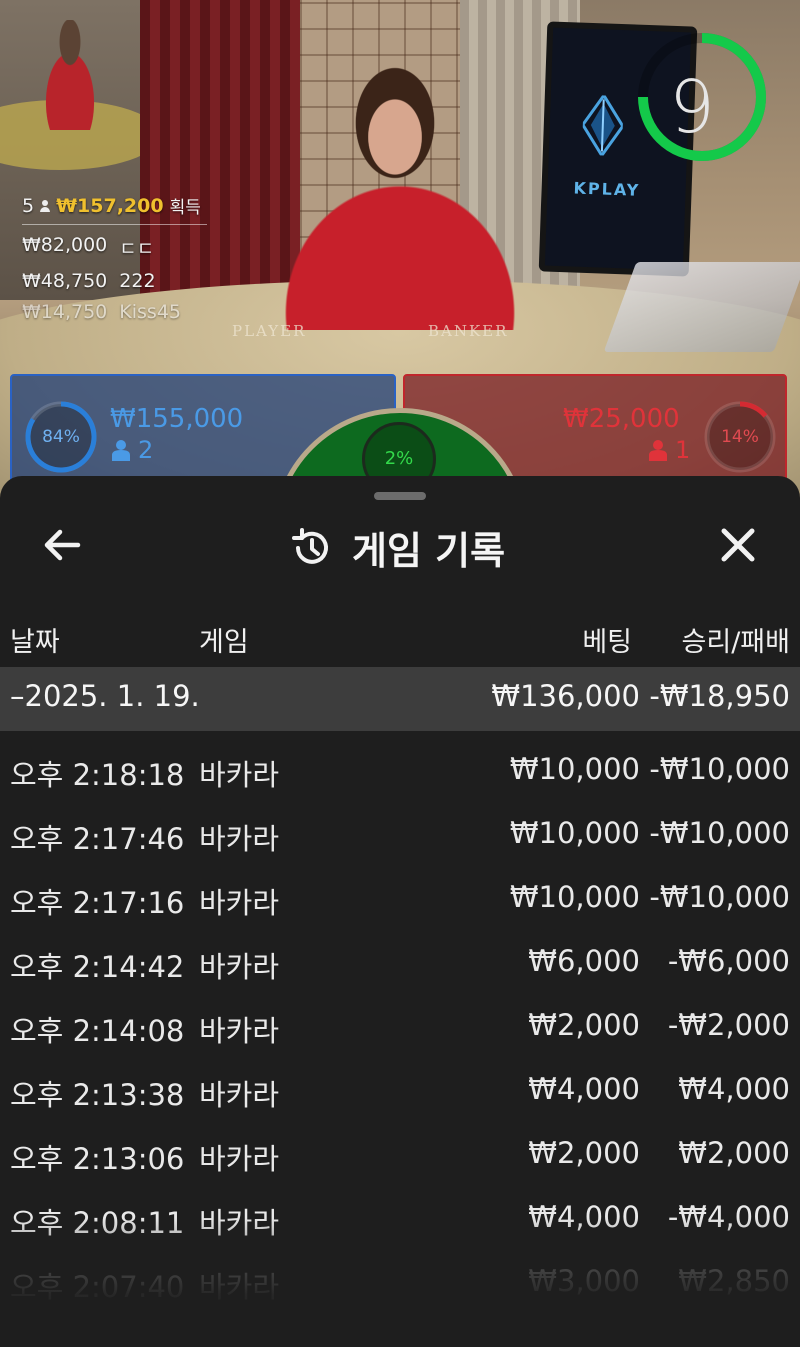 The image size is (800, 1347). I want to click on column-header-game: 게임, so click(224, 639).